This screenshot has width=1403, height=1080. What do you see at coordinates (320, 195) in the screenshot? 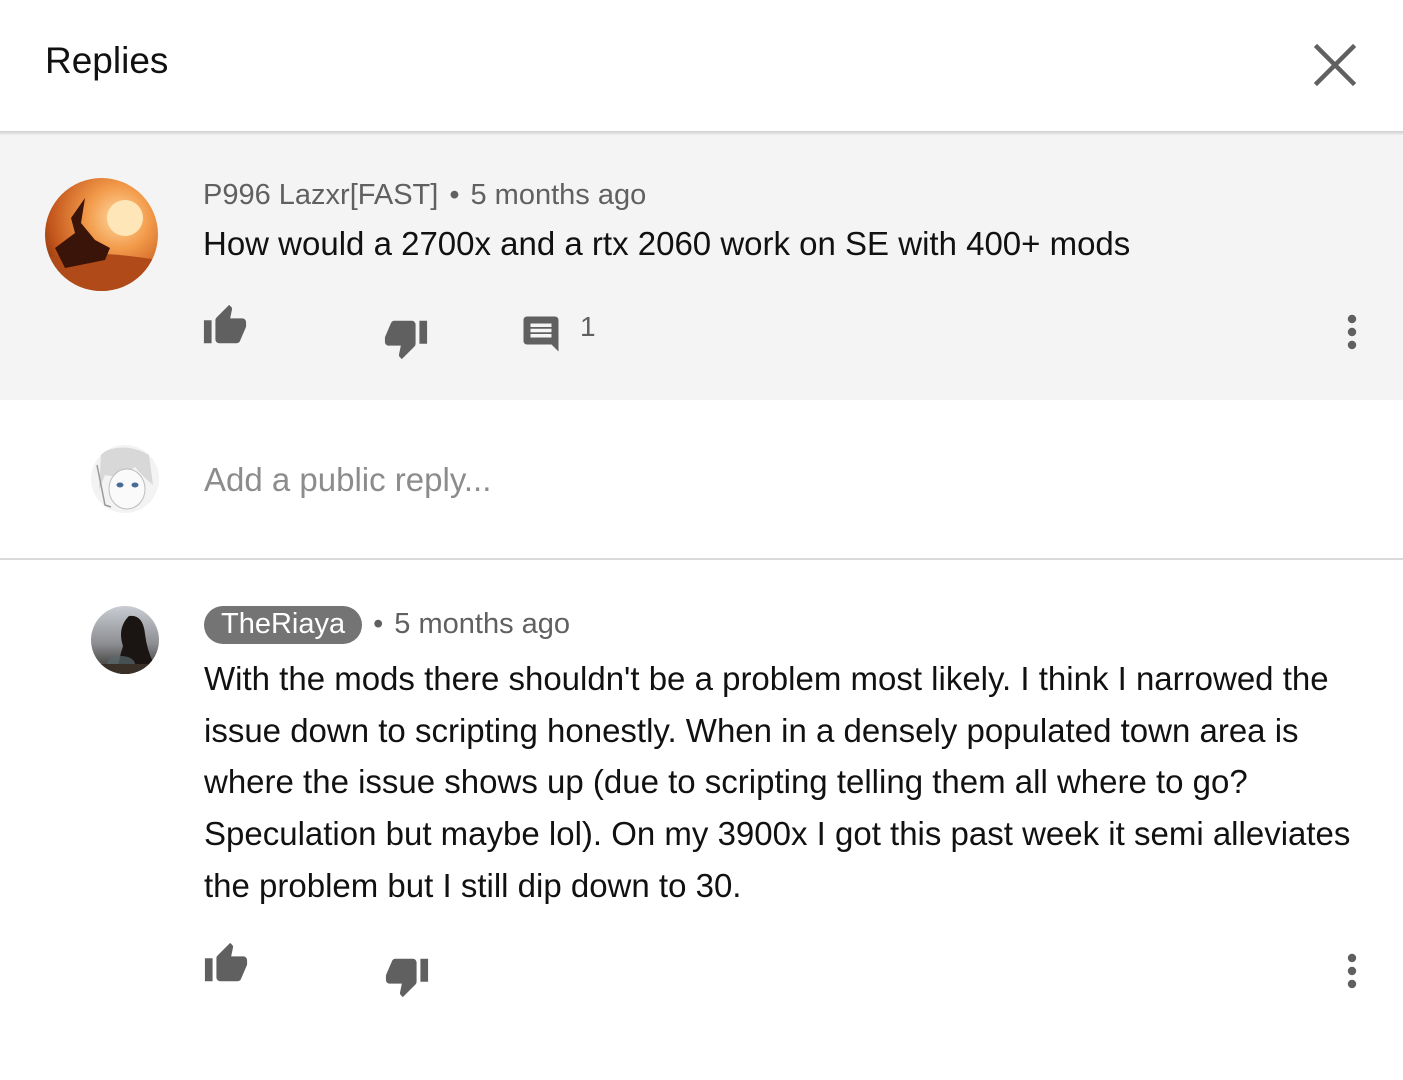
I see `author-name: P996 Lazxr[FAST]` at bounding box center [320, 195].